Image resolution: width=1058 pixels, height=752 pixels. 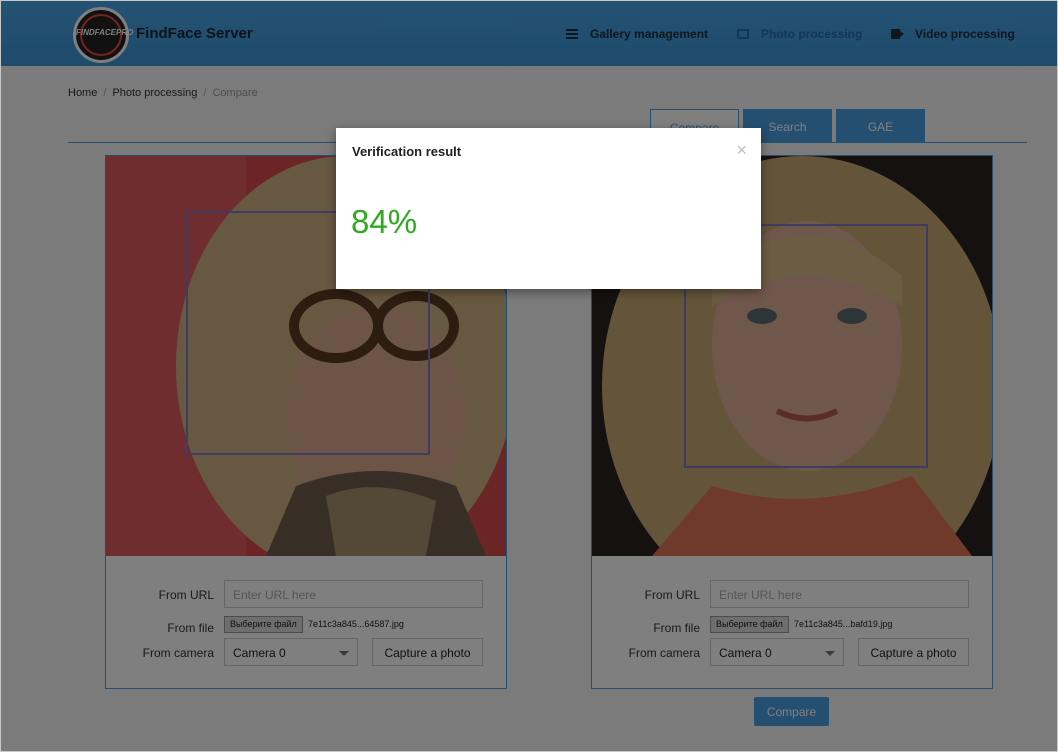 I want to click on modal-title: Verification result, so click(x=407, y=151).